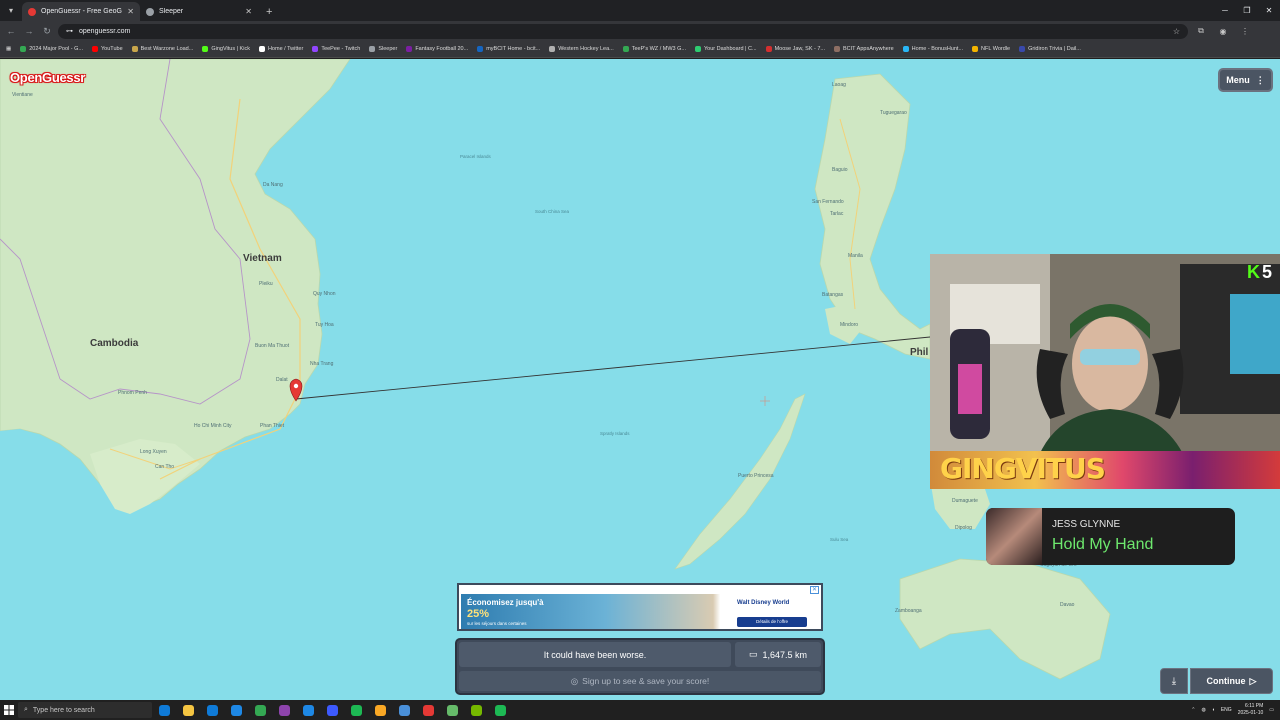  Describe the element at coordinates (640, 681) in the screenshot. I see `signup-button: ◎ Sign up to see & save your score!` at that location.